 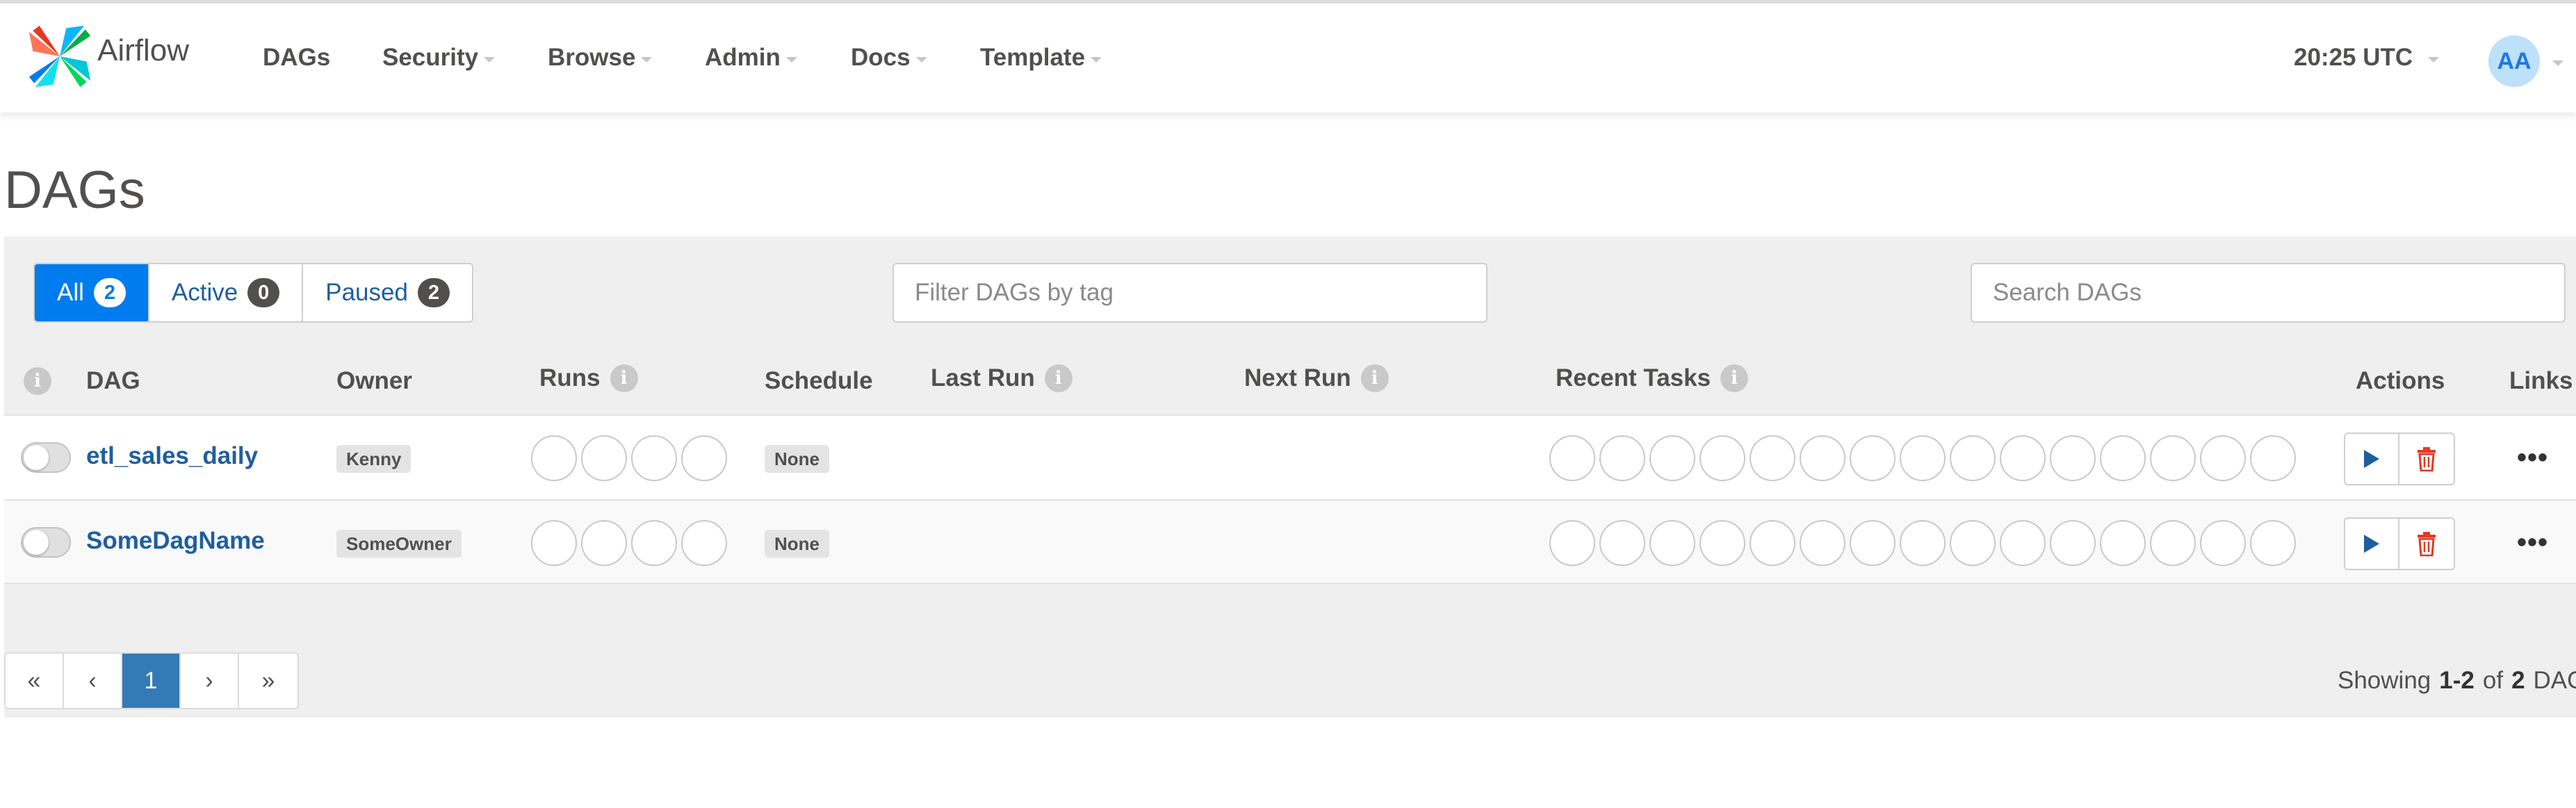 What do you see at coordinates (35, 681) in the screenshot?
I see `page-first-button: «` at bounding box center [35, 681].